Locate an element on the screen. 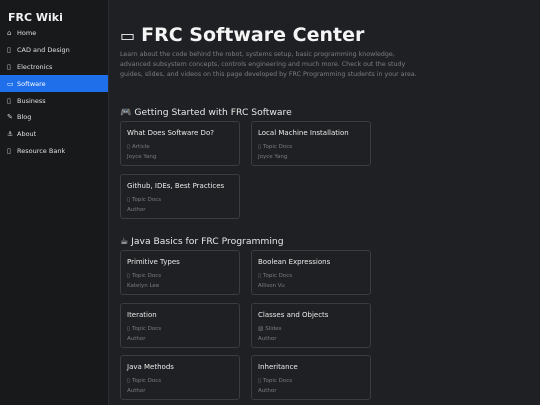 The image size is (540, 405). sidebar-item-label: Home is located at coordinates (27, 33).